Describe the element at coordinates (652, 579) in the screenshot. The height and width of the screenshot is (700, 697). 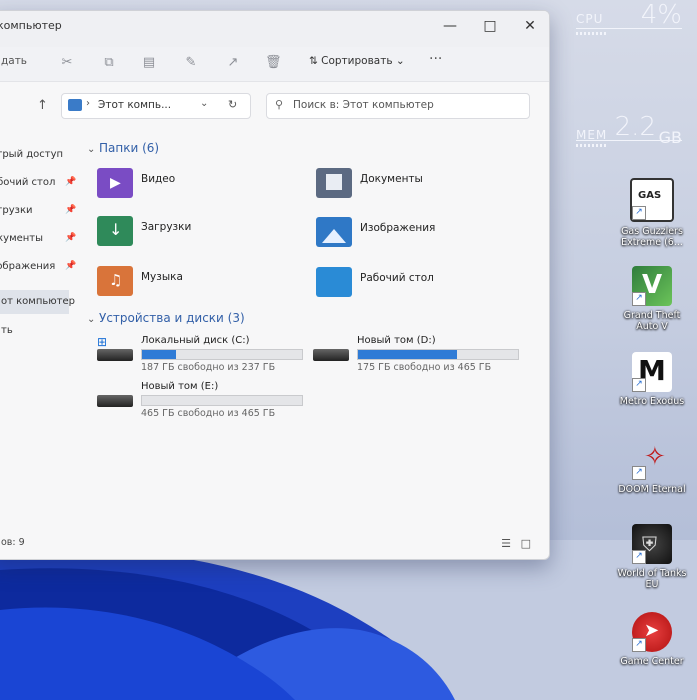
I see `desktop-icon-label: World of Tanks EU` at that location.